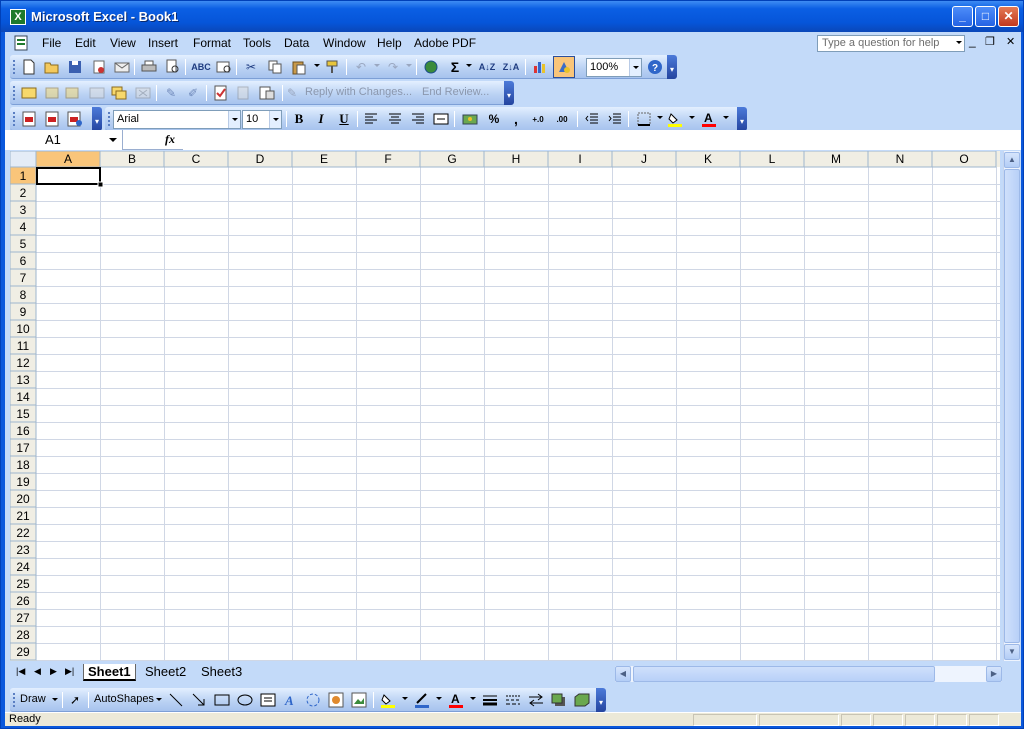 The width and height of the screenshot is (1024, 729). What do you see at coordinates (85, 43) in the screenshot?
I see `menu-edit: Edit` at bounding box center [85, 43].